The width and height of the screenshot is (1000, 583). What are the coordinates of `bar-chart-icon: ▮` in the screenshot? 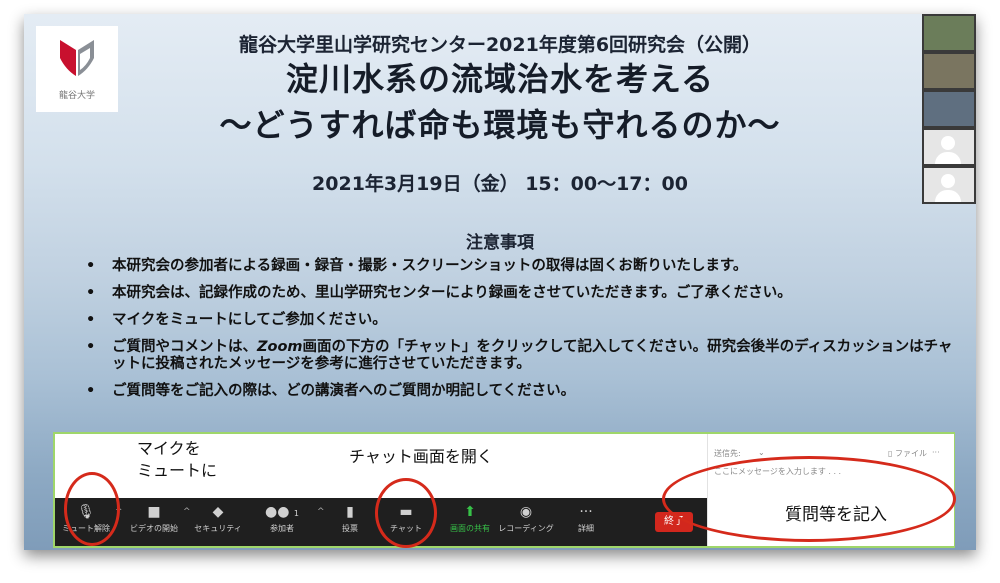 It's located at (350, 512).